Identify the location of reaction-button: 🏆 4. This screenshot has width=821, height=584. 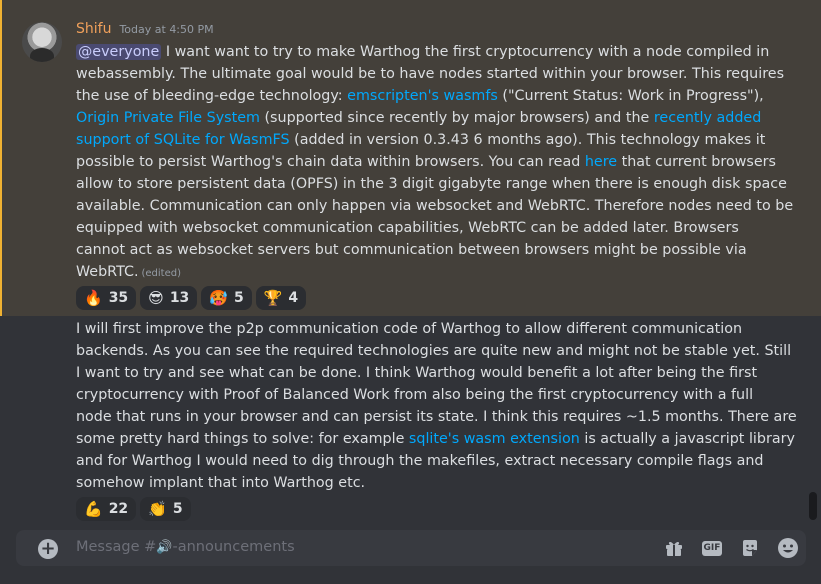
(281, 298).